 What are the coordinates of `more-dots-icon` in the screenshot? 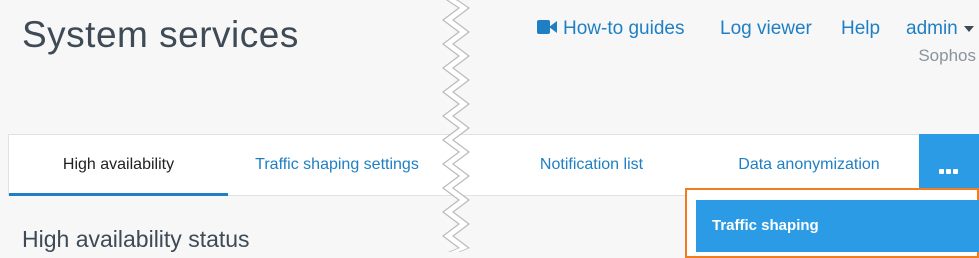 It's located at (949, 170).